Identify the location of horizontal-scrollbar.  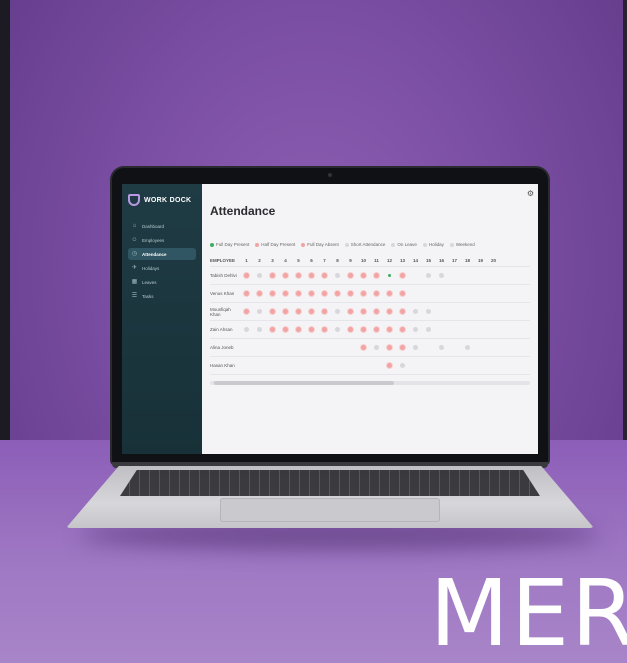
(370, 383).